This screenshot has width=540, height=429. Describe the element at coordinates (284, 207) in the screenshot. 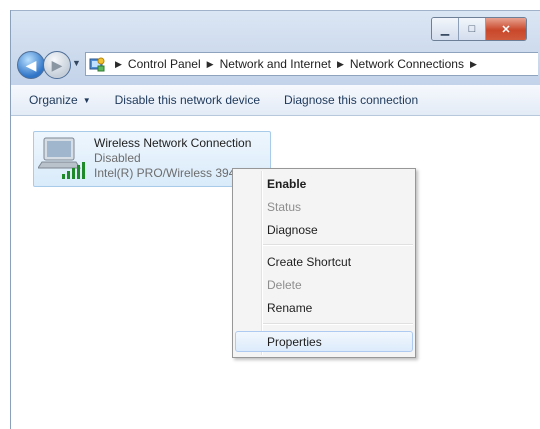

I see `menu-item-status: Status` at that location.